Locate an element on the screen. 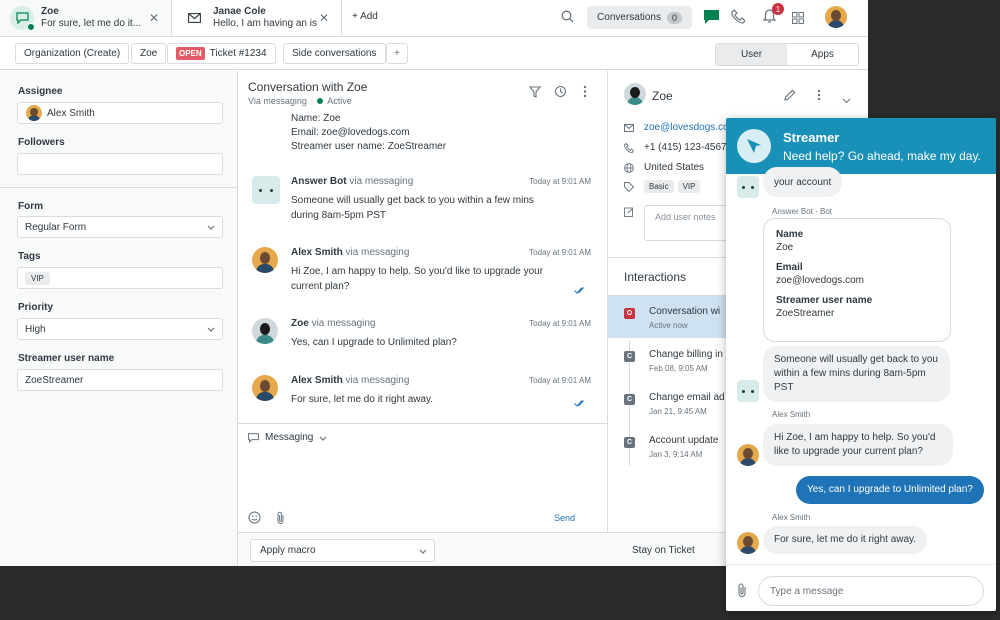 The height and width of the screenshot is (620, 1000). message-line: Name: Zoe is located at coordinates (316, 118).